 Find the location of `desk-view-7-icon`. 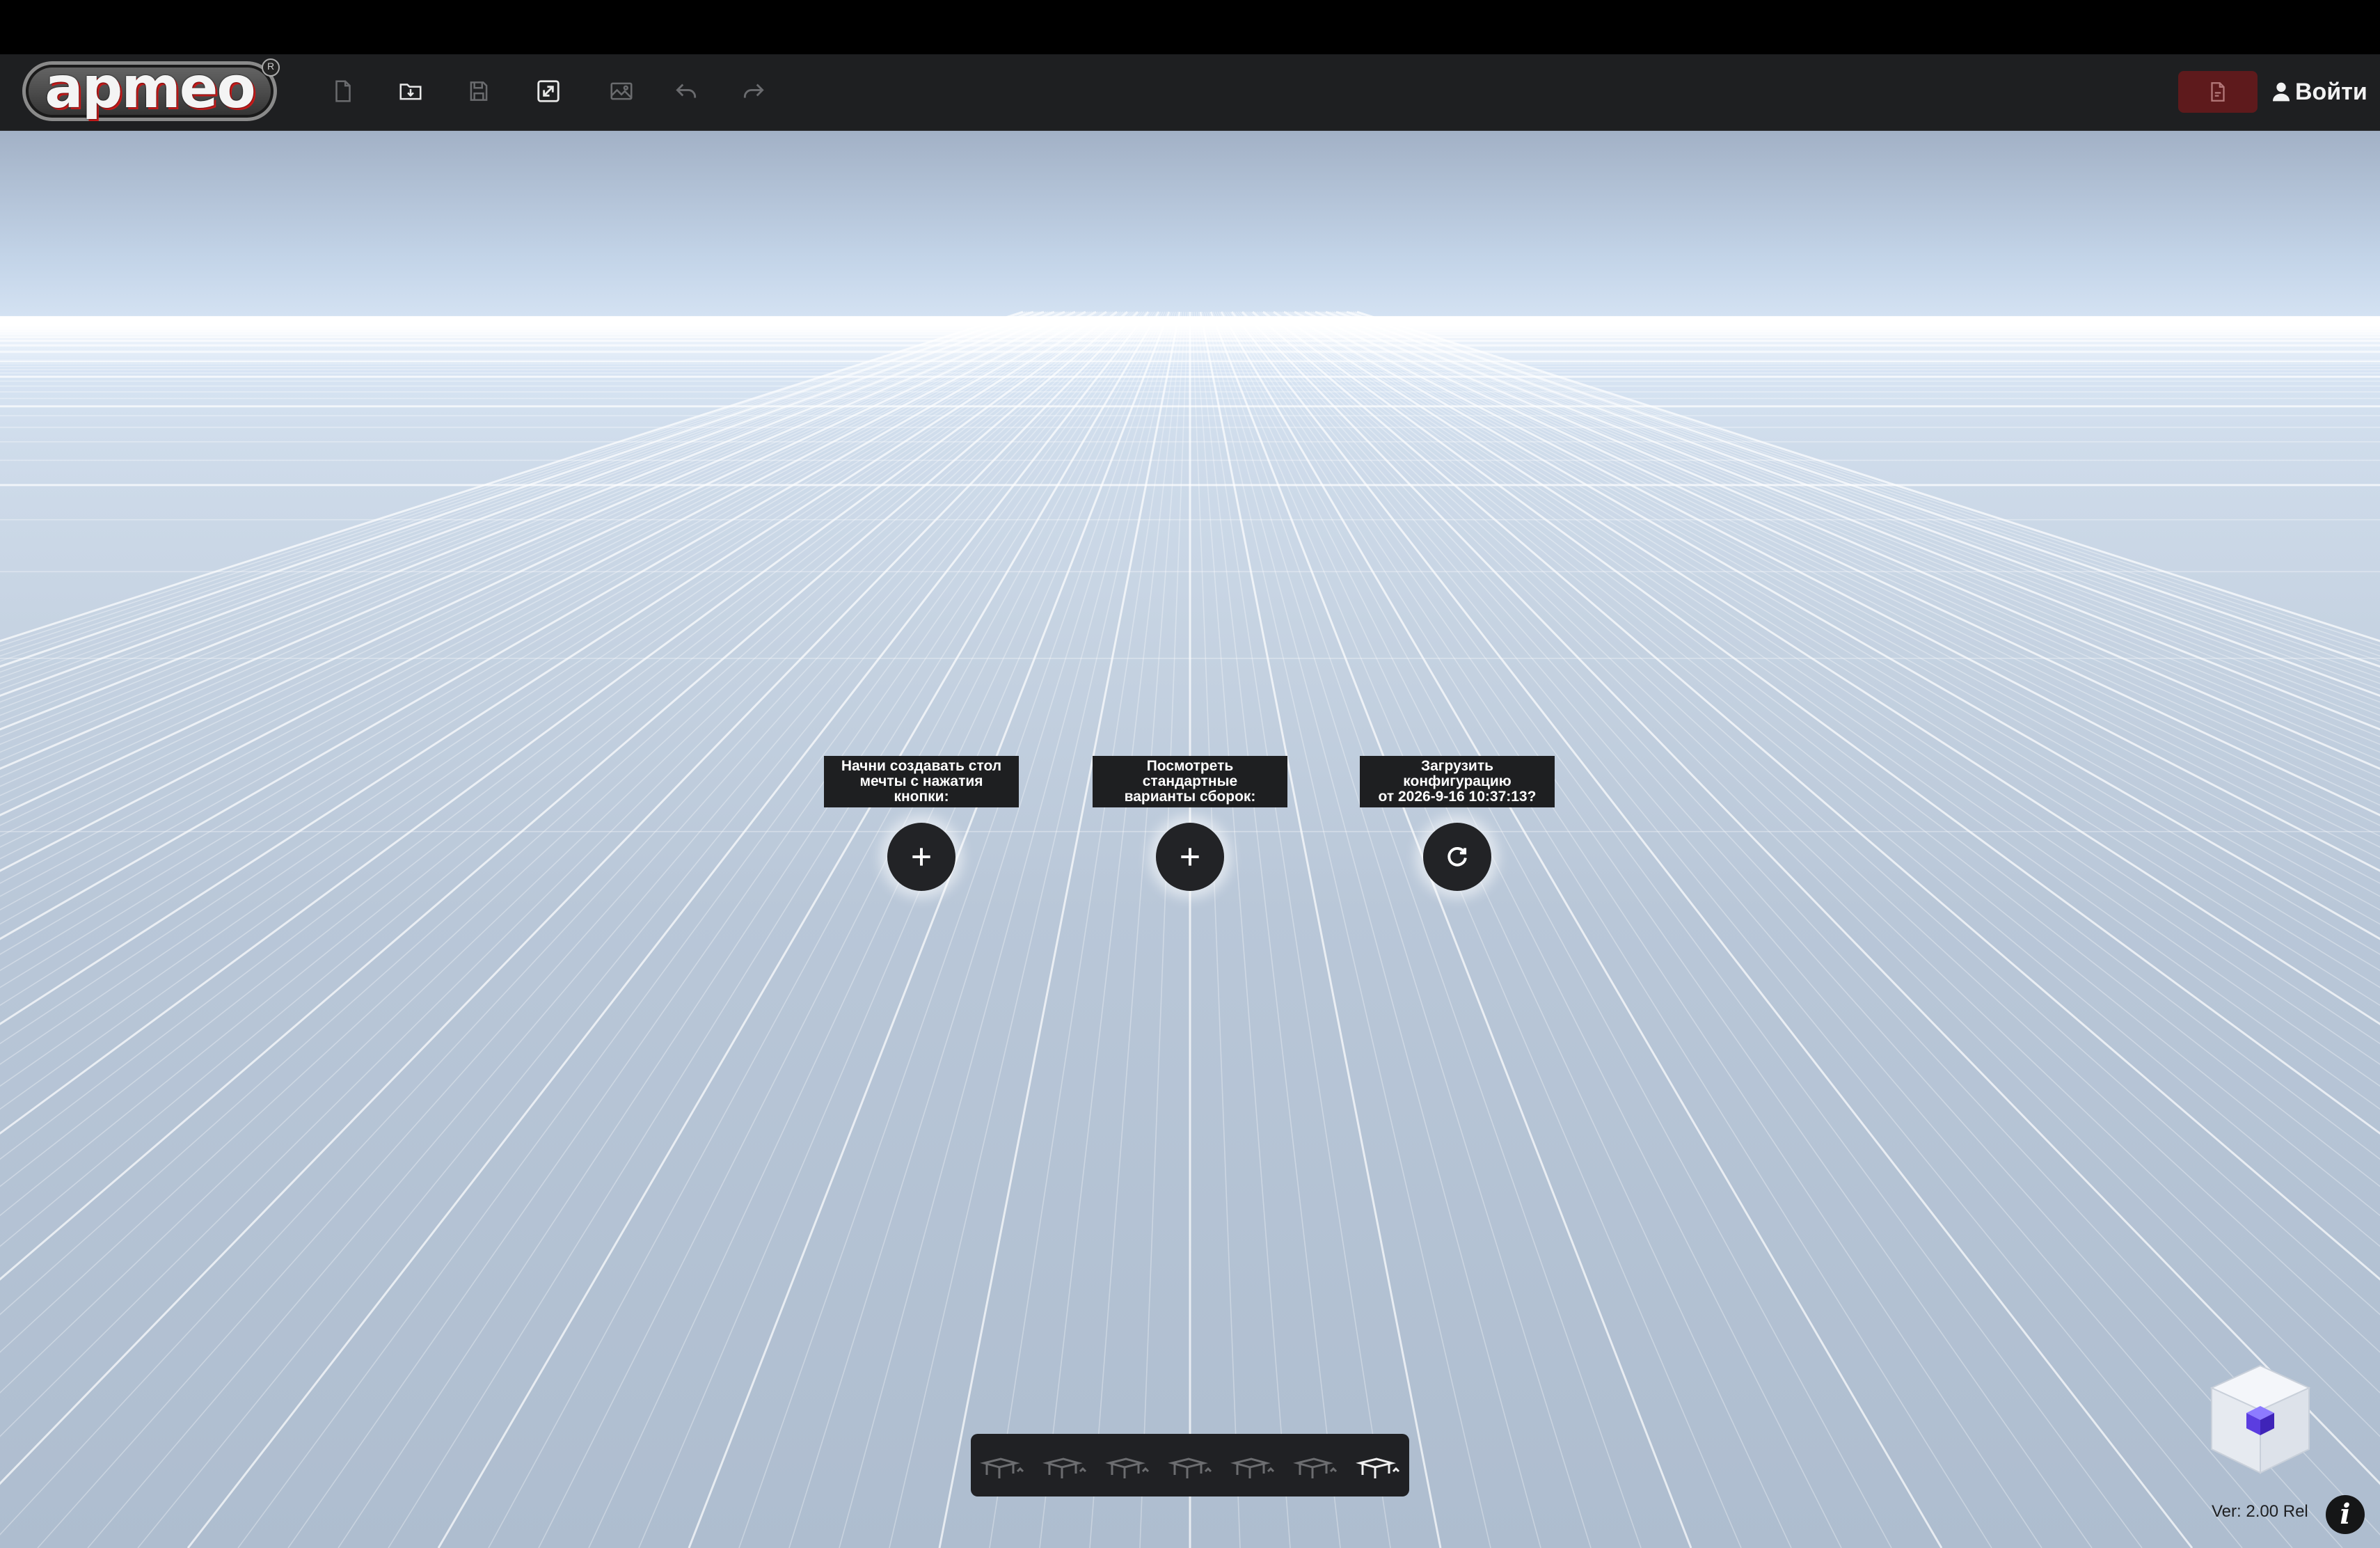

desk-view-7-icon is located at coordinates (1378, 1468).